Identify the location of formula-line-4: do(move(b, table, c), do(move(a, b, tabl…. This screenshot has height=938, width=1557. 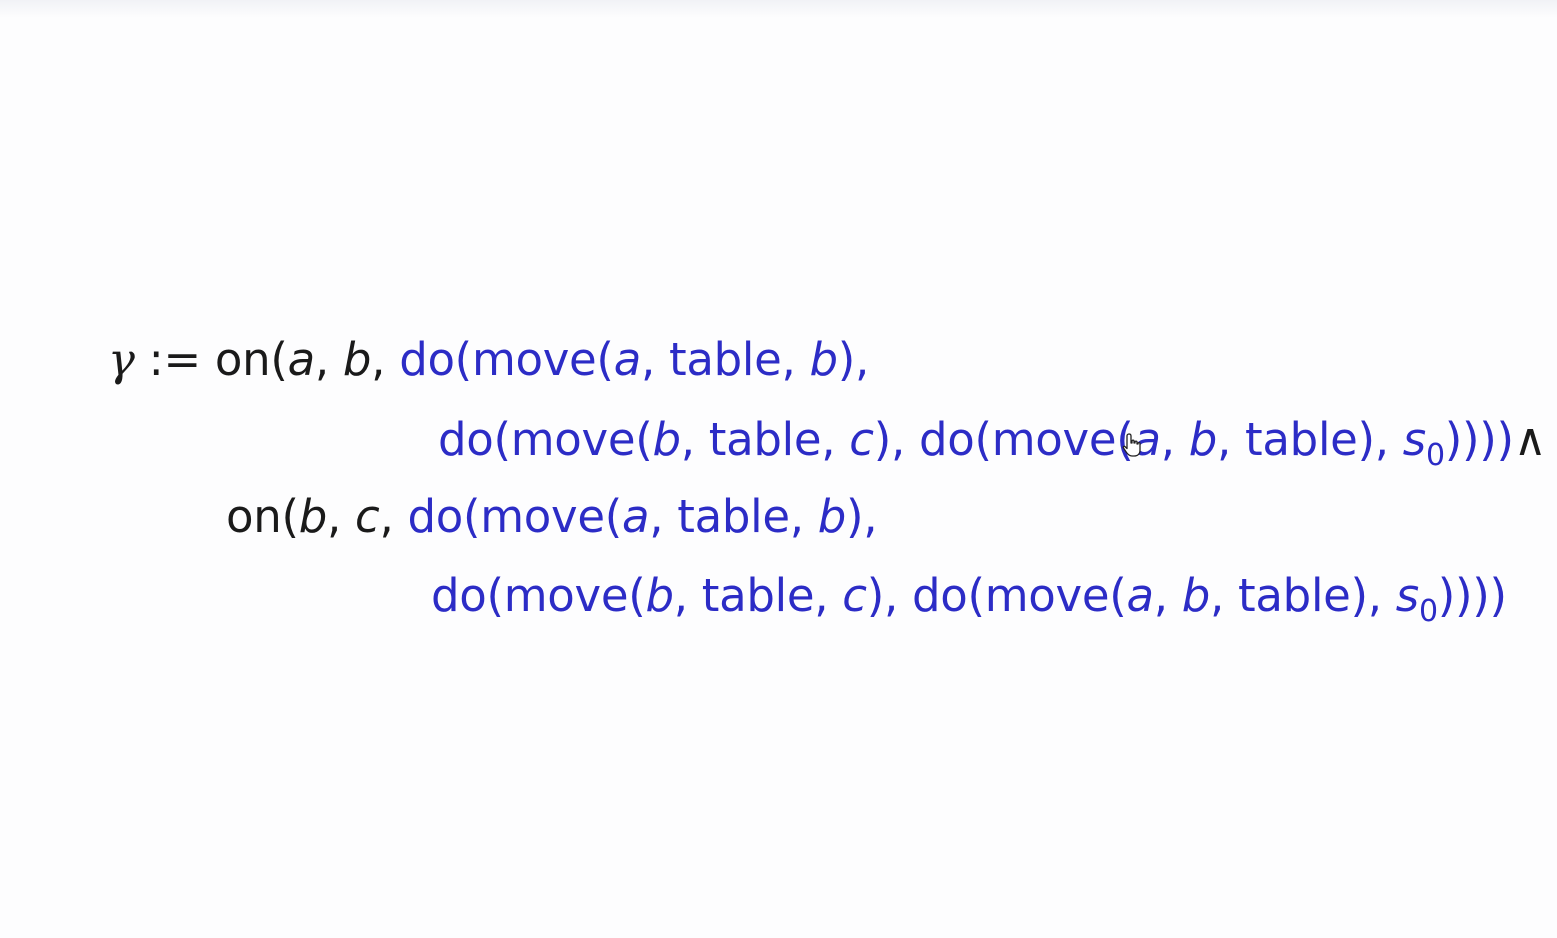
(969, 597).